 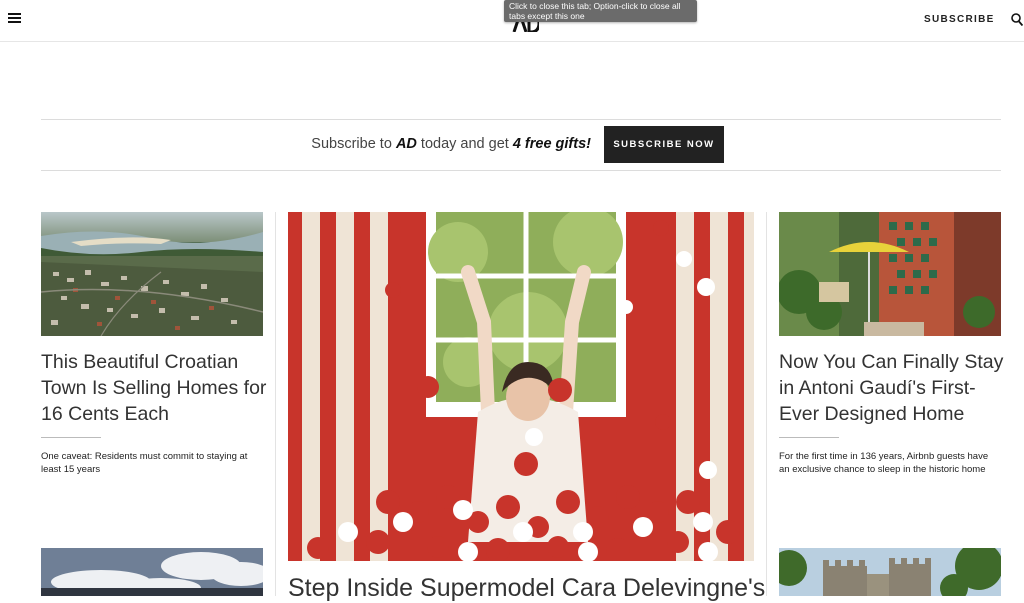 I want to click on banner-text-prefix: Subscribe to, so click(x=353, y=144).